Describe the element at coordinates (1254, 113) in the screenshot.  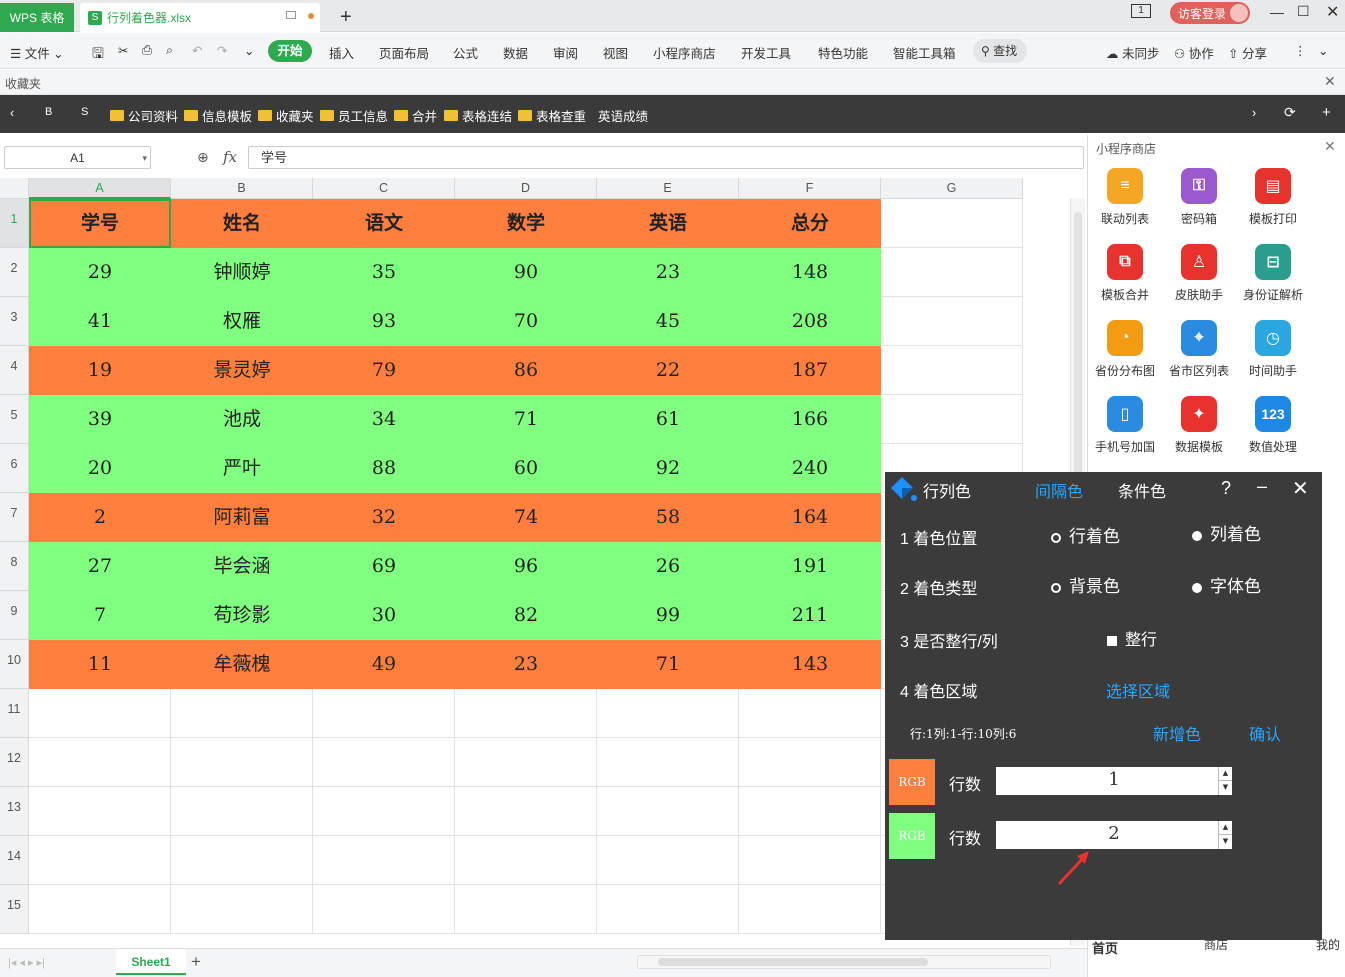
I see `bookmarks-next-icon: ›` at that location.